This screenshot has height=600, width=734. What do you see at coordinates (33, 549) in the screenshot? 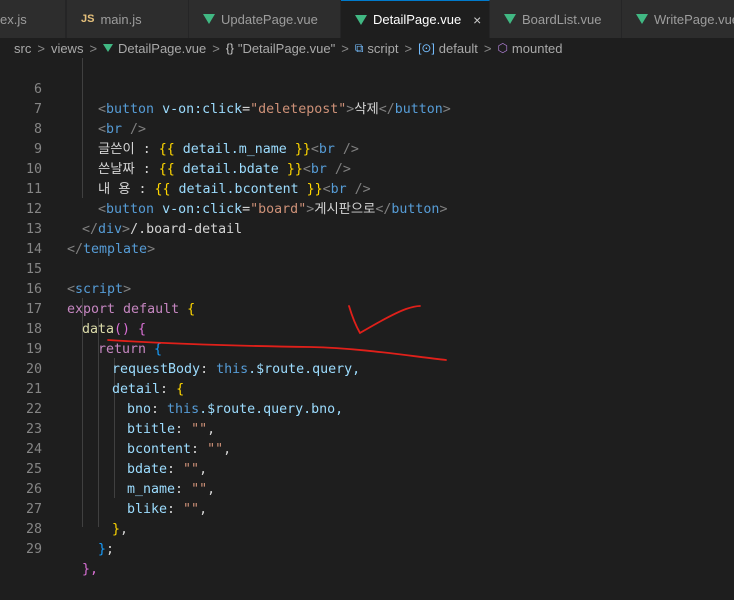
I see `line-number: 29` at bounding box center [33, 549].